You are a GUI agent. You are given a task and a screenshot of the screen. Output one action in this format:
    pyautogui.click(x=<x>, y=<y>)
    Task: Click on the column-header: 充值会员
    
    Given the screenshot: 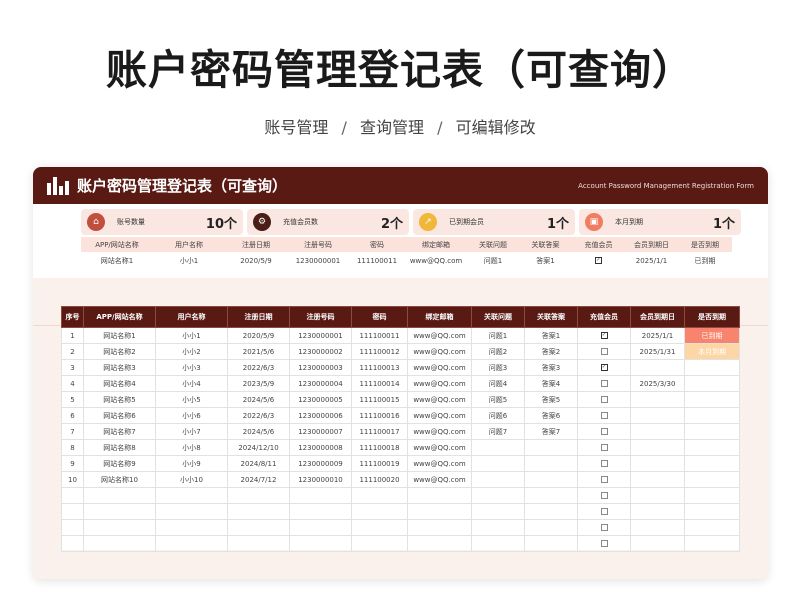 What is the action you would take?
    pyautogui.click(x=604, y=317)
    